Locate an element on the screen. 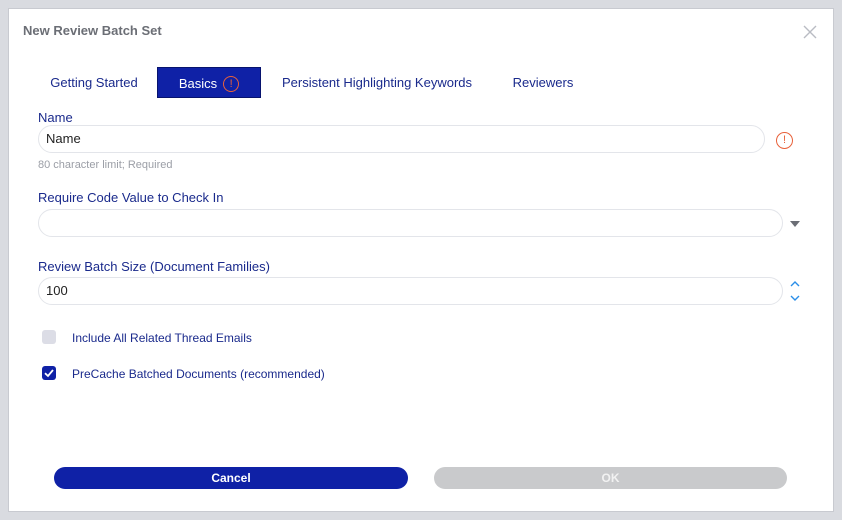 This screenshot has width=842, height=520. batch-size-value: 100 is located at coordinates (57, 290).